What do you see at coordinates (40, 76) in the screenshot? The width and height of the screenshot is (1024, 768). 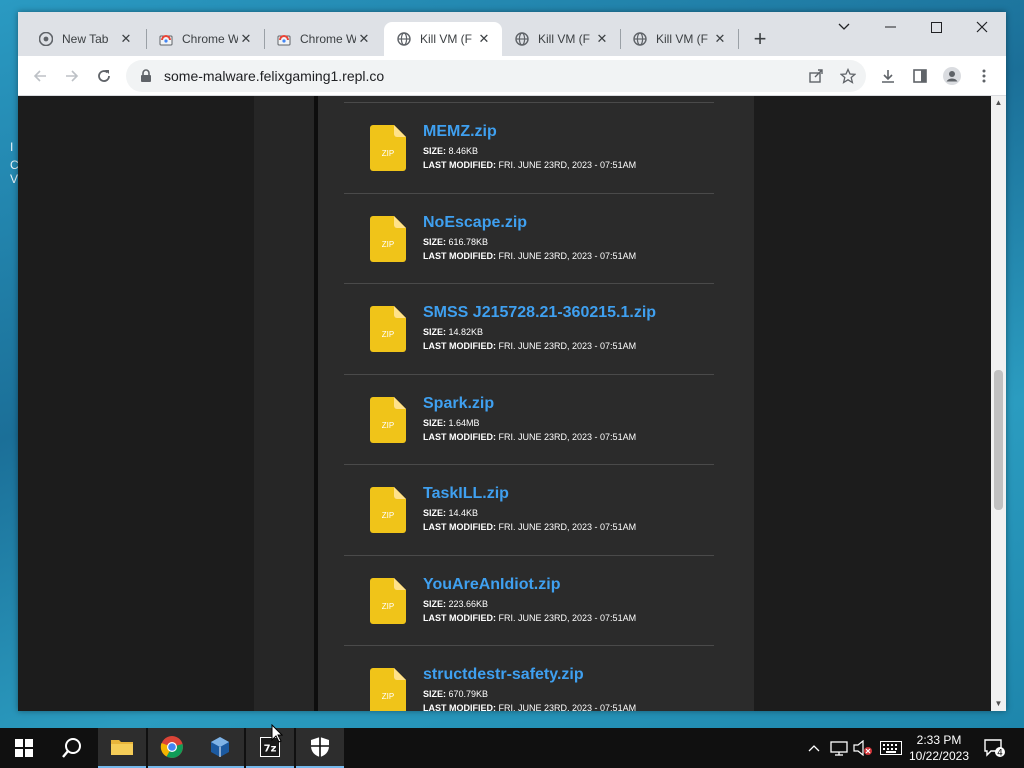 I see `back-button` at bounding box center [40, 76].